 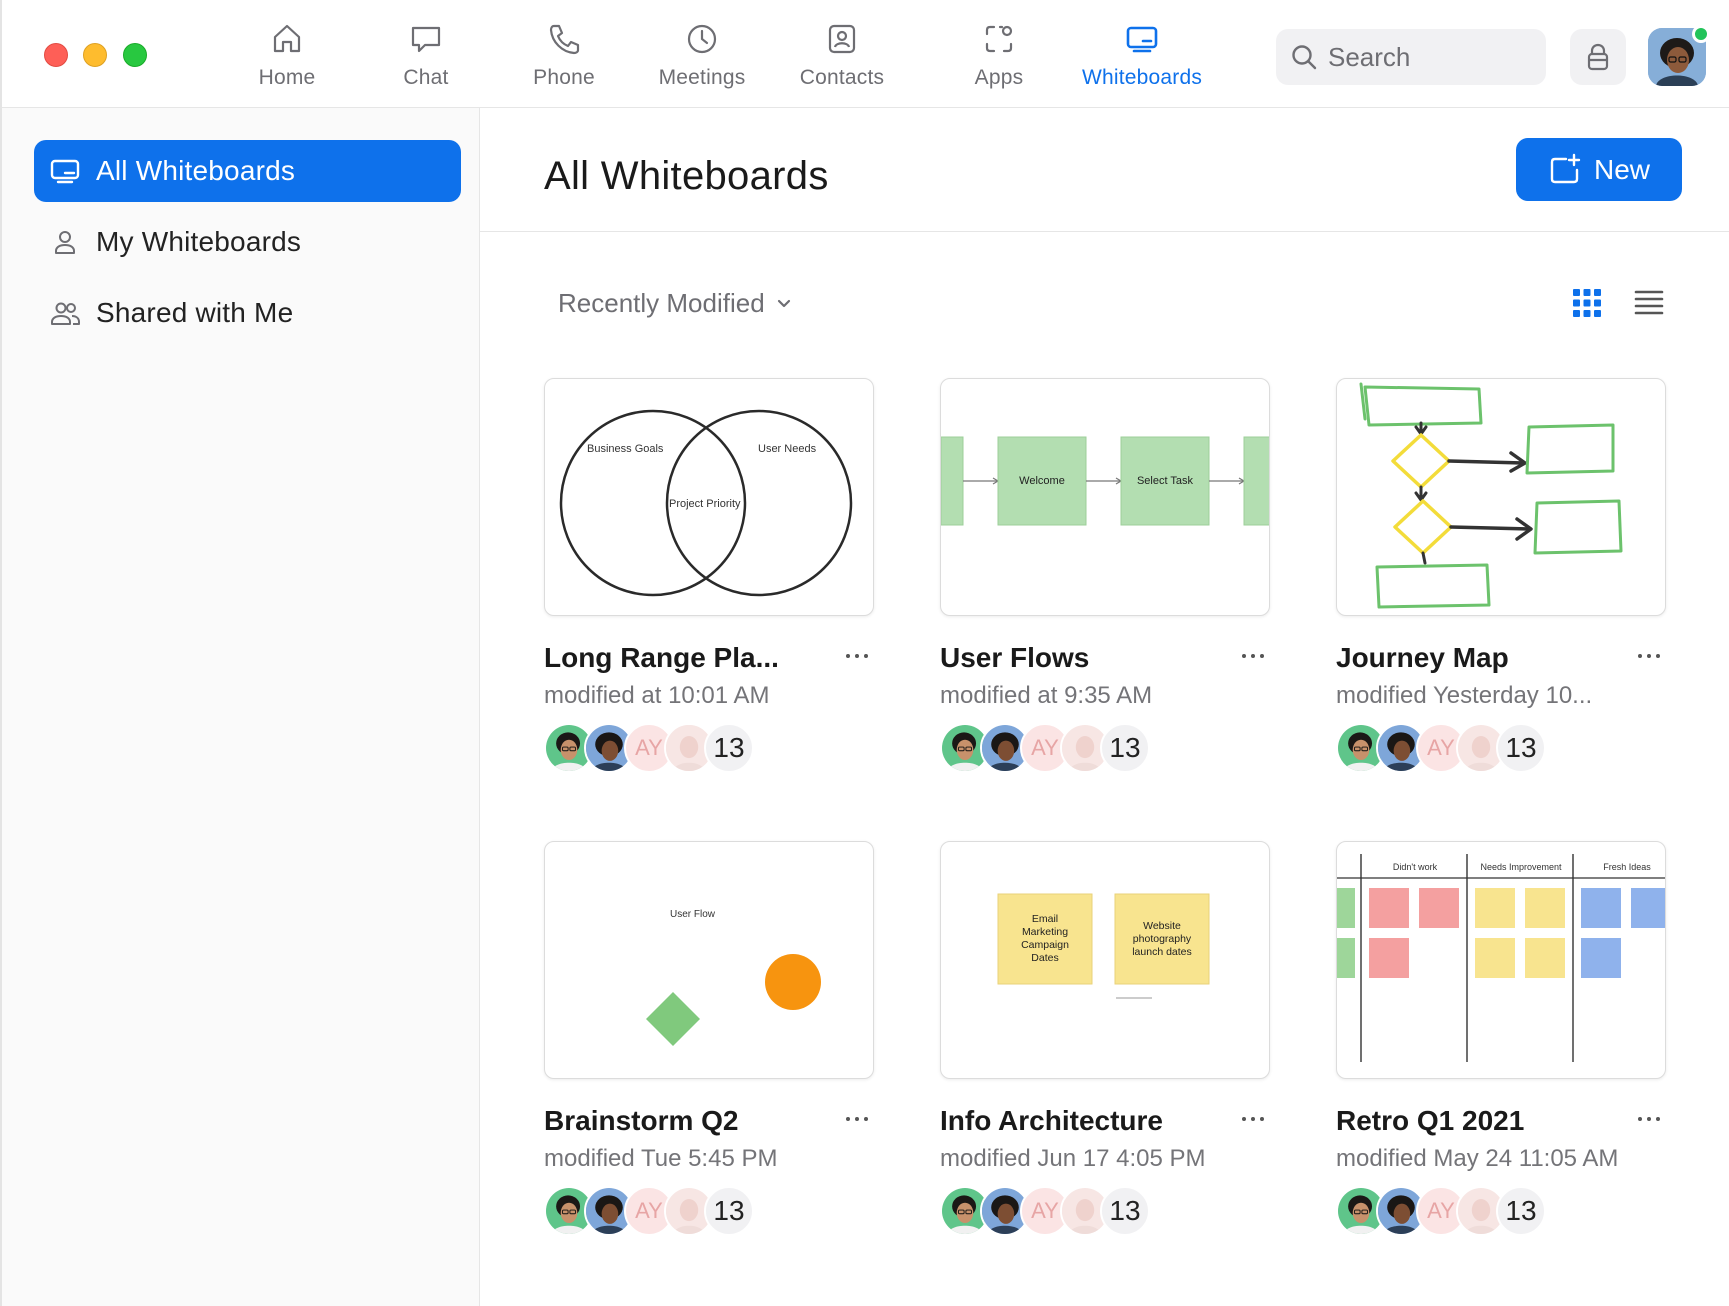 What do you see at coordinates (135, 55) in the screenshot?
I see `maximize-window-button` at bounding box center [135, 55].